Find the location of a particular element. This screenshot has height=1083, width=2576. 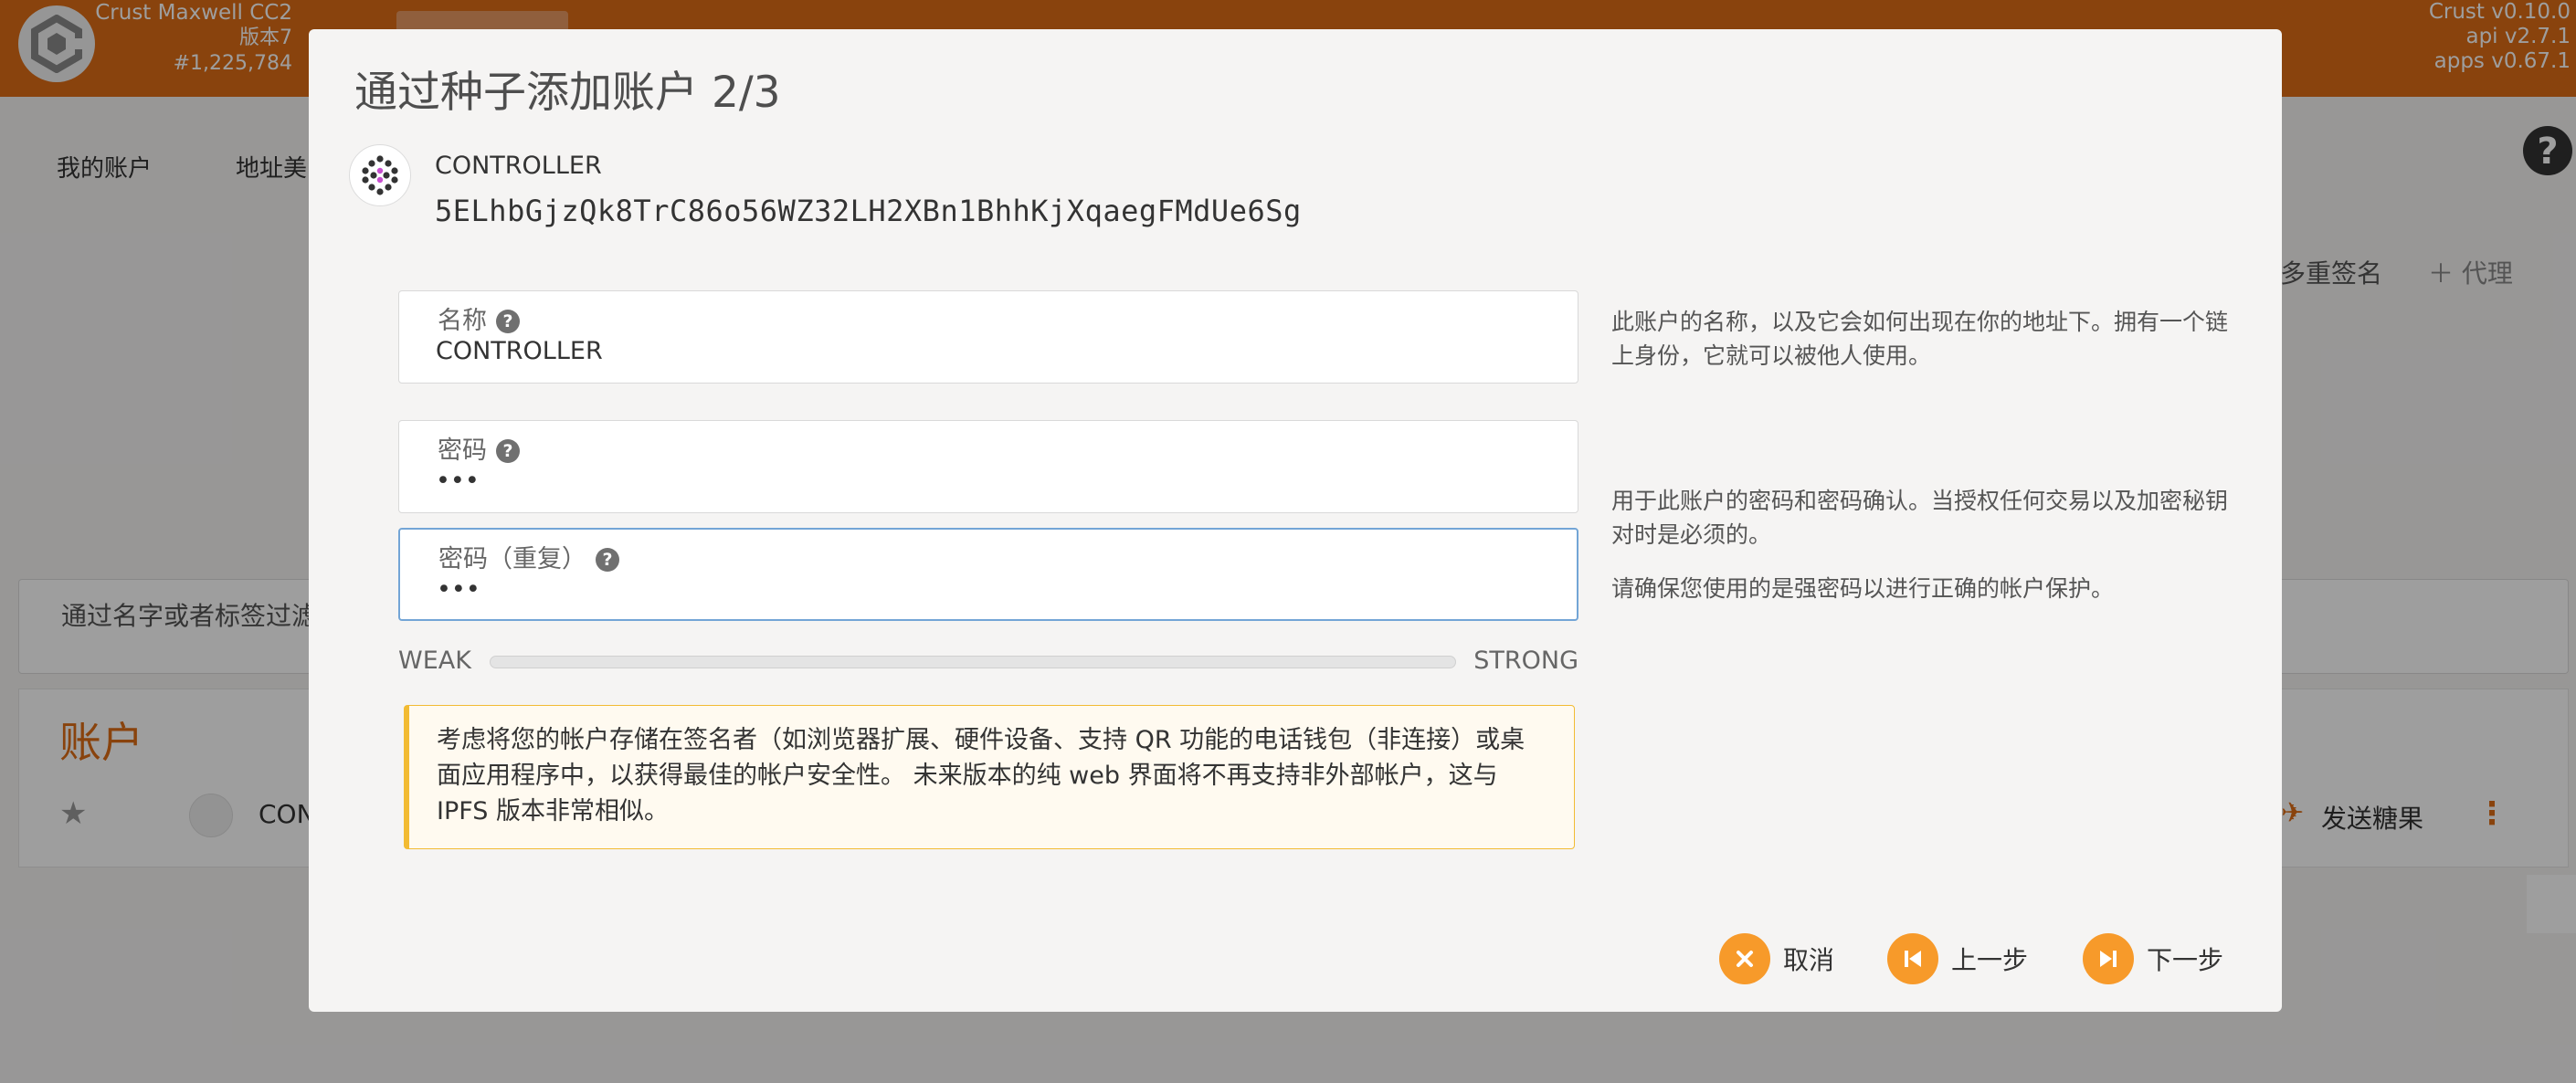

name-label-text: 名称 is located at coordinates (463, 321).